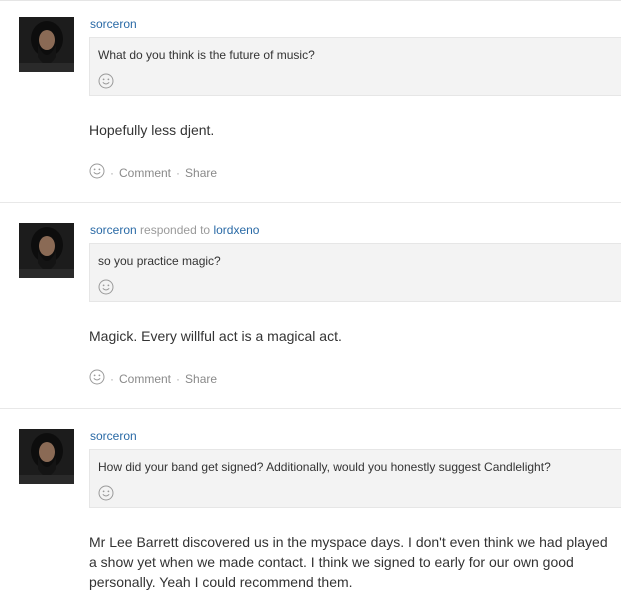  Describe the element at coordinates (355, 272) in the screenshot. I see `question-box: so you practice magic?` at that location.